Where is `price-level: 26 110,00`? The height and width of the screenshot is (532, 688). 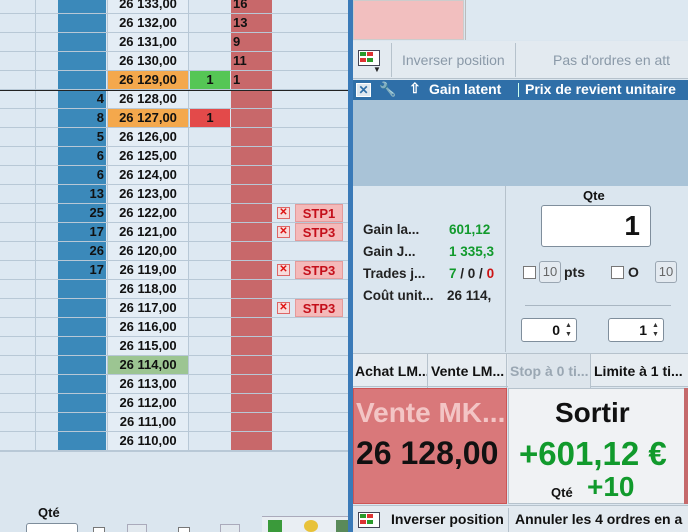
price-level: 26 110,00 is located at coordinates (148, 441).